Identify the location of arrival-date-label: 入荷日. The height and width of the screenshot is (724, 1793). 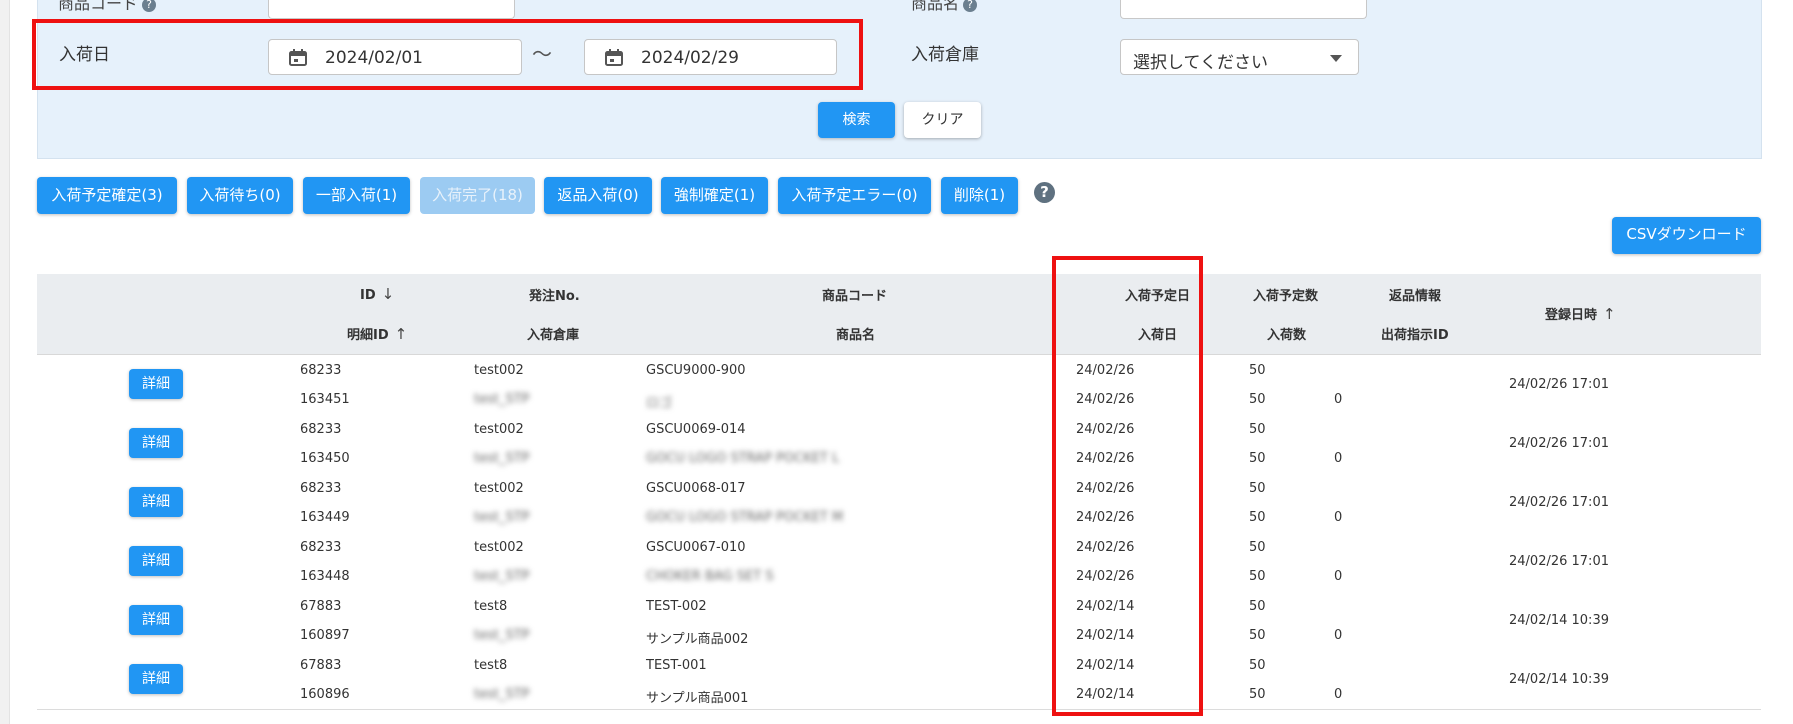
(84, 55).